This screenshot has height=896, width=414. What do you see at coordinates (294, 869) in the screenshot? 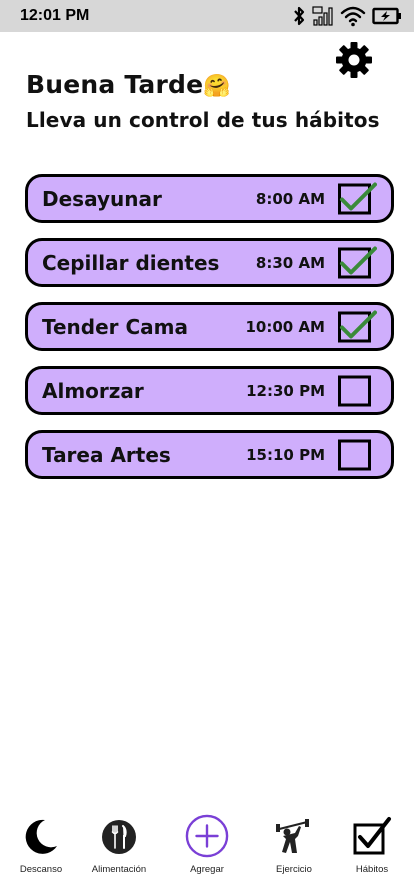
I see `nav-label: Ejercicio` at bounding box center [294, 869].